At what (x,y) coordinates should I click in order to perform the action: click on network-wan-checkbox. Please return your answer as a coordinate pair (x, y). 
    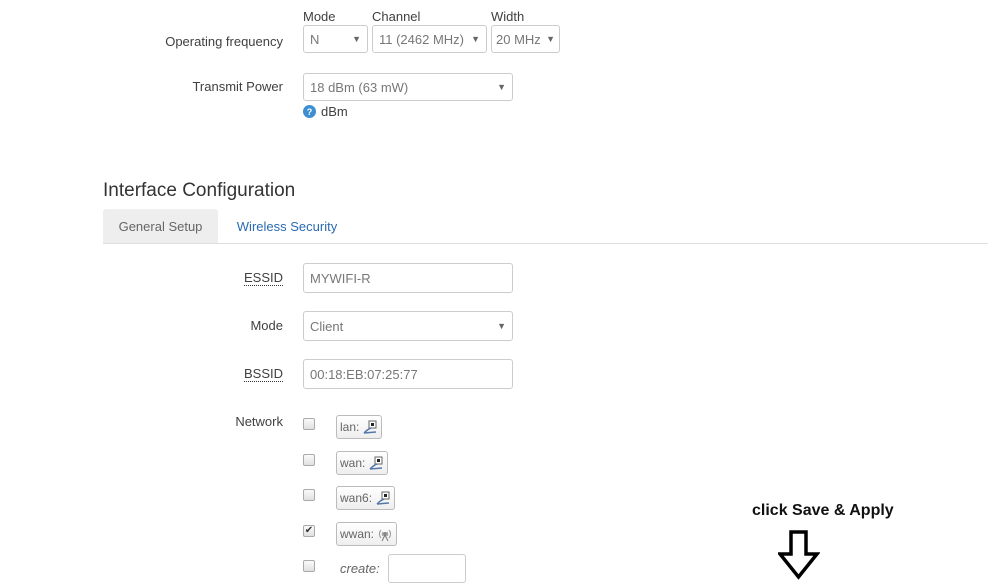
    Looking at the image, I should click on (309, 460).